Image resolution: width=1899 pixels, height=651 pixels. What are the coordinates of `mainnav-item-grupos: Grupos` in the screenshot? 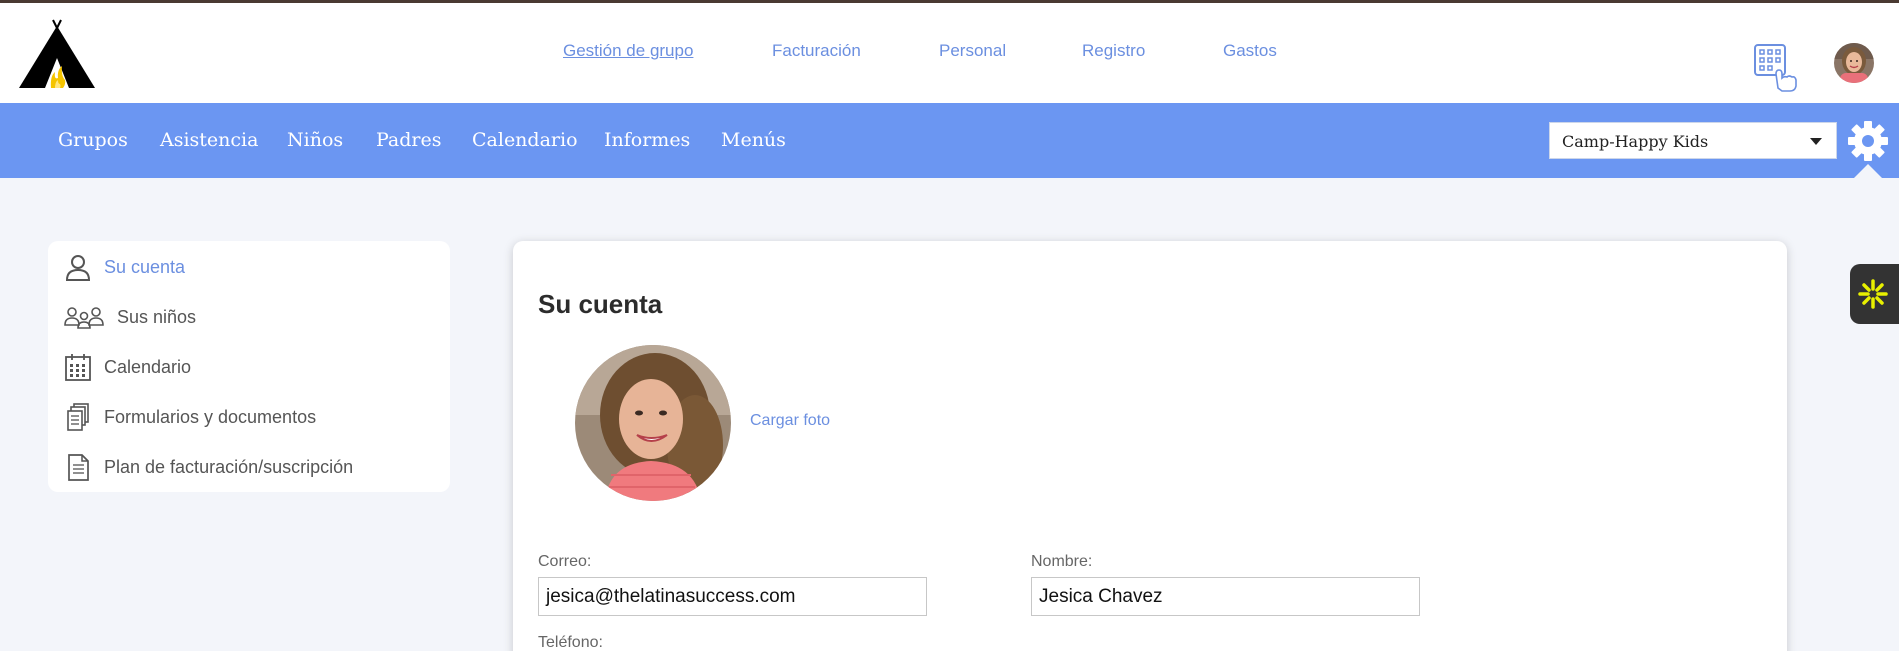 It's located at (93, 140).